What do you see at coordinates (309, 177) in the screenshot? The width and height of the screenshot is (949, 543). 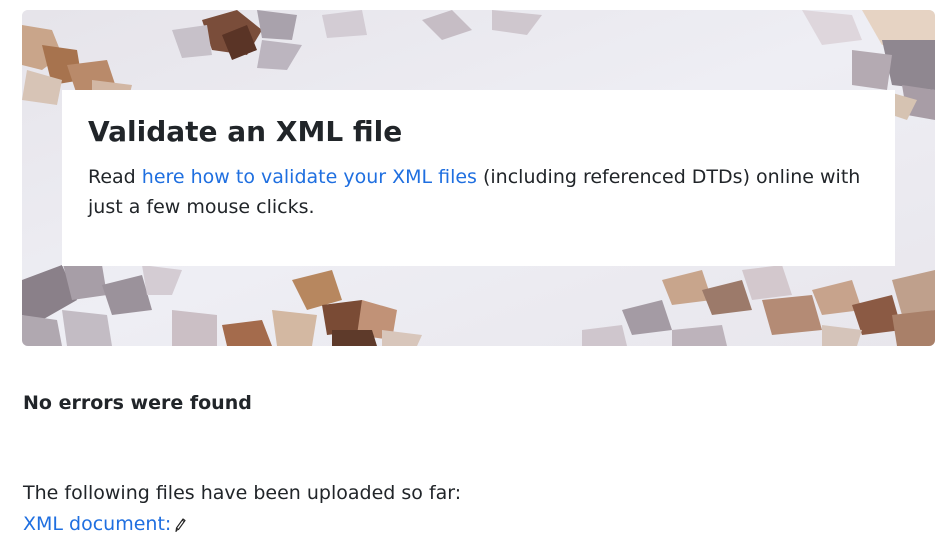 I see `validation-help-link: here how to validate your XML files` at bounding box center [309, 177].